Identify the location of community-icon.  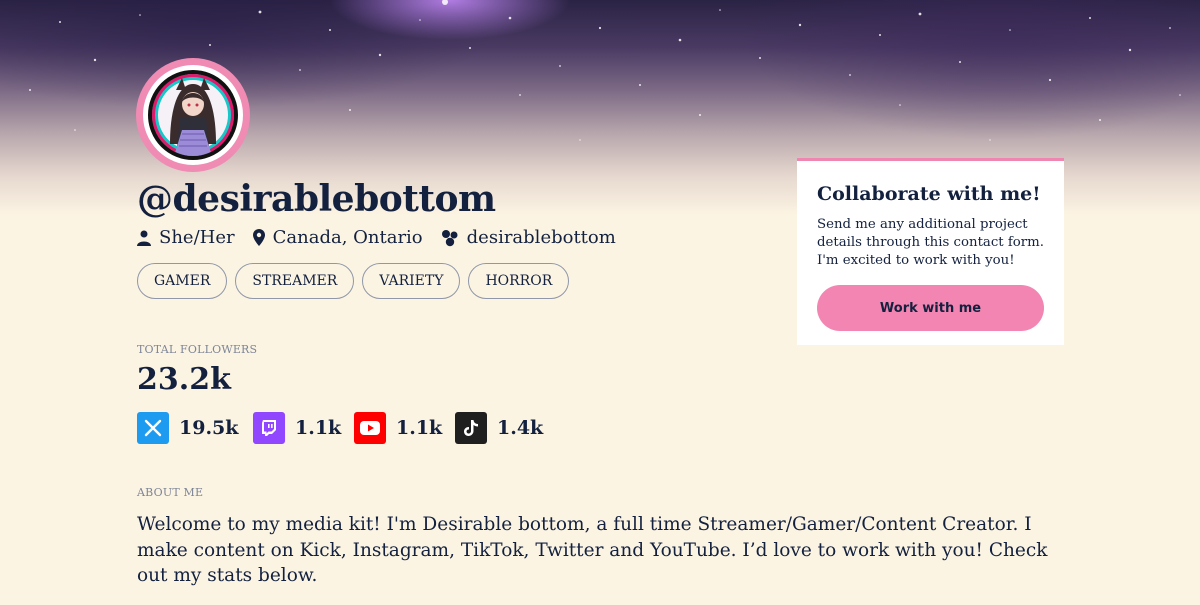
(449, 237).